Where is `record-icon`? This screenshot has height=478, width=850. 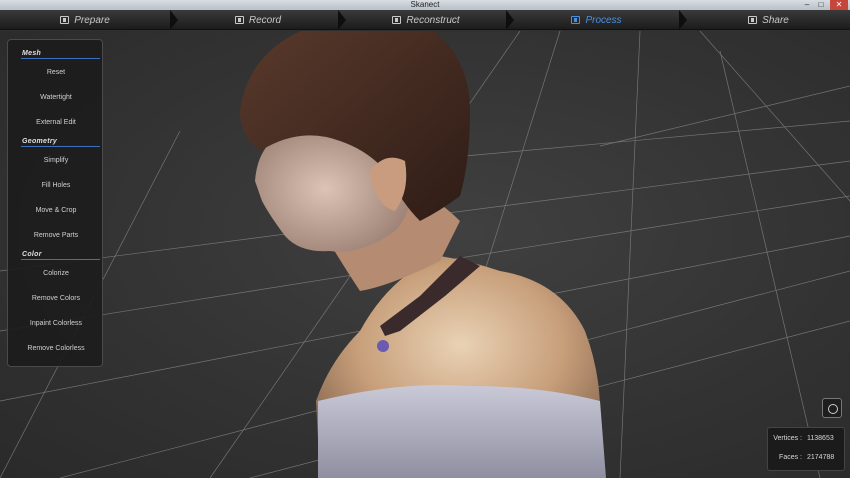
record-icon is located at coordinates (239, 20).